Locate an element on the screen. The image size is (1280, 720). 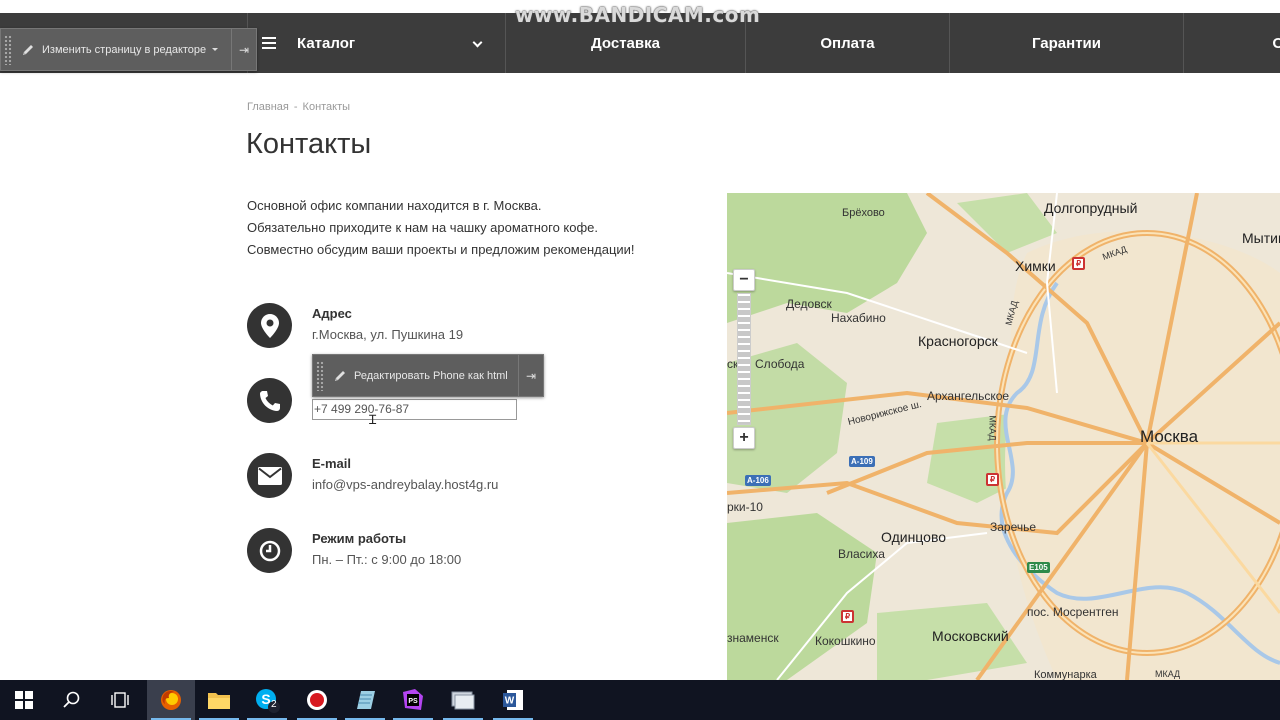
map-label-moskva: Москва is located at coordinates (1169, 436).